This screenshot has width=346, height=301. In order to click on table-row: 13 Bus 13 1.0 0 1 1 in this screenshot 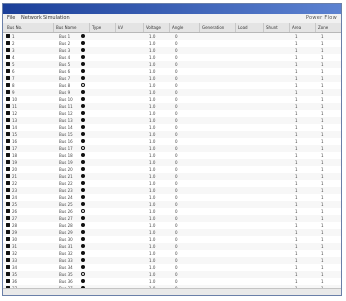, I will do `click(172, 120)`.